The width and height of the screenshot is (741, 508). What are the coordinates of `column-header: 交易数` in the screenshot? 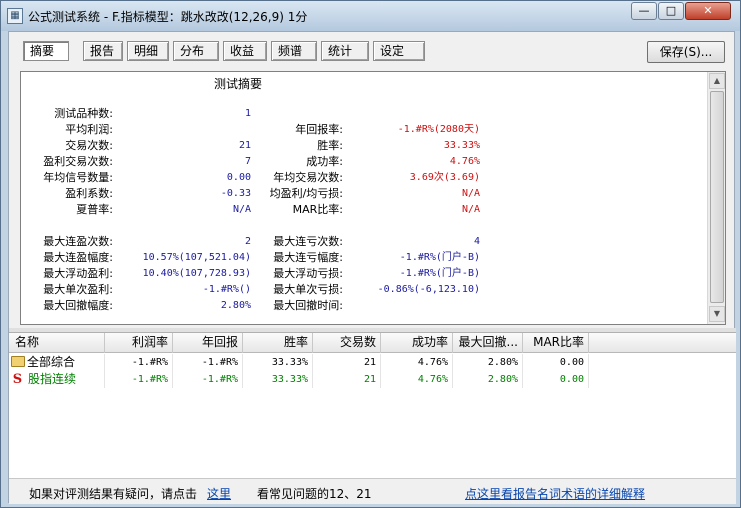 It's located at (347, 343).